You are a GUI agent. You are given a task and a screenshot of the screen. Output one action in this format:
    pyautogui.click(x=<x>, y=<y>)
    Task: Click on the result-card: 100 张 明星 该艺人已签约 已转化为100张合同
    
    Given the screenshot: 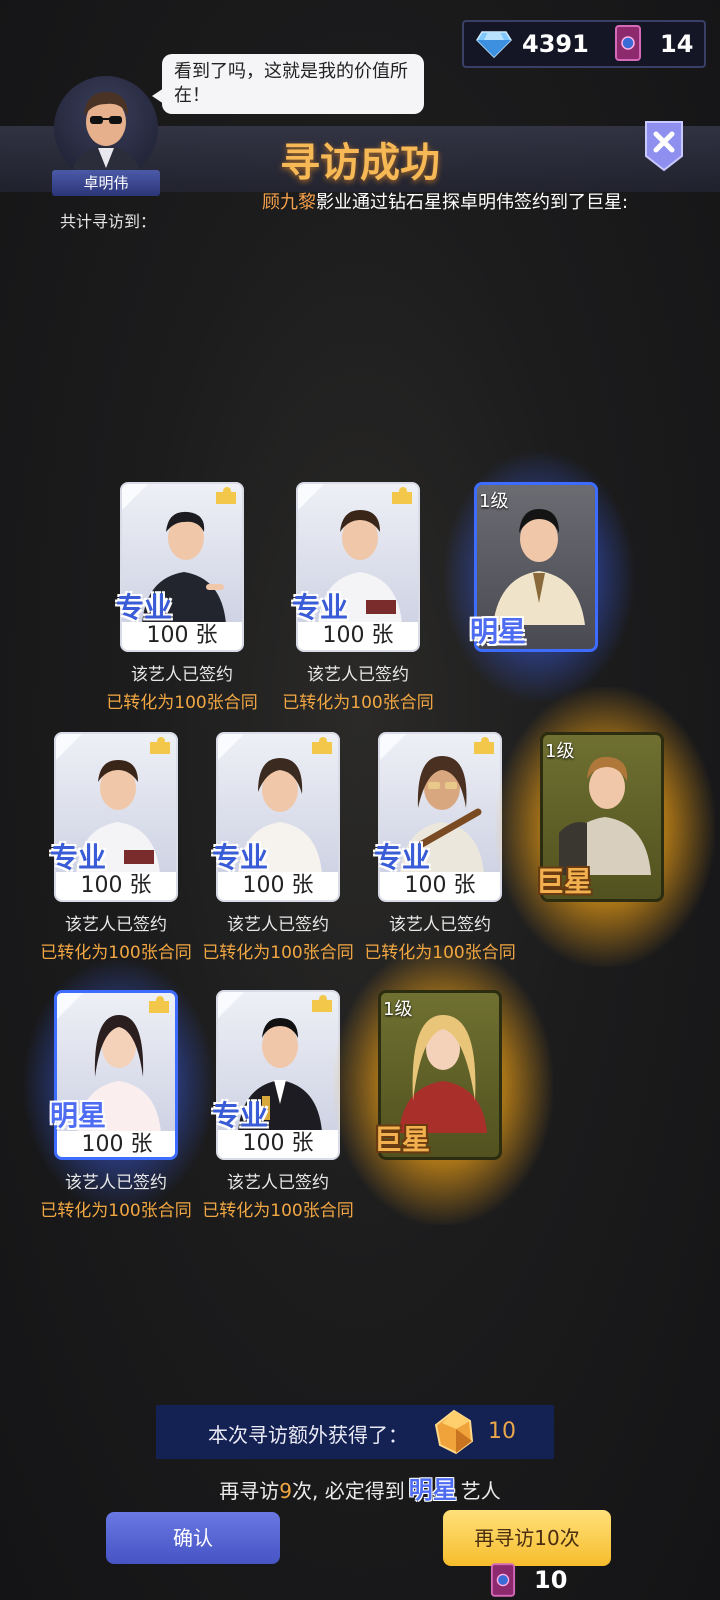 What is the action you would take?
    pyautogui.click(x=119, y=1100)
    